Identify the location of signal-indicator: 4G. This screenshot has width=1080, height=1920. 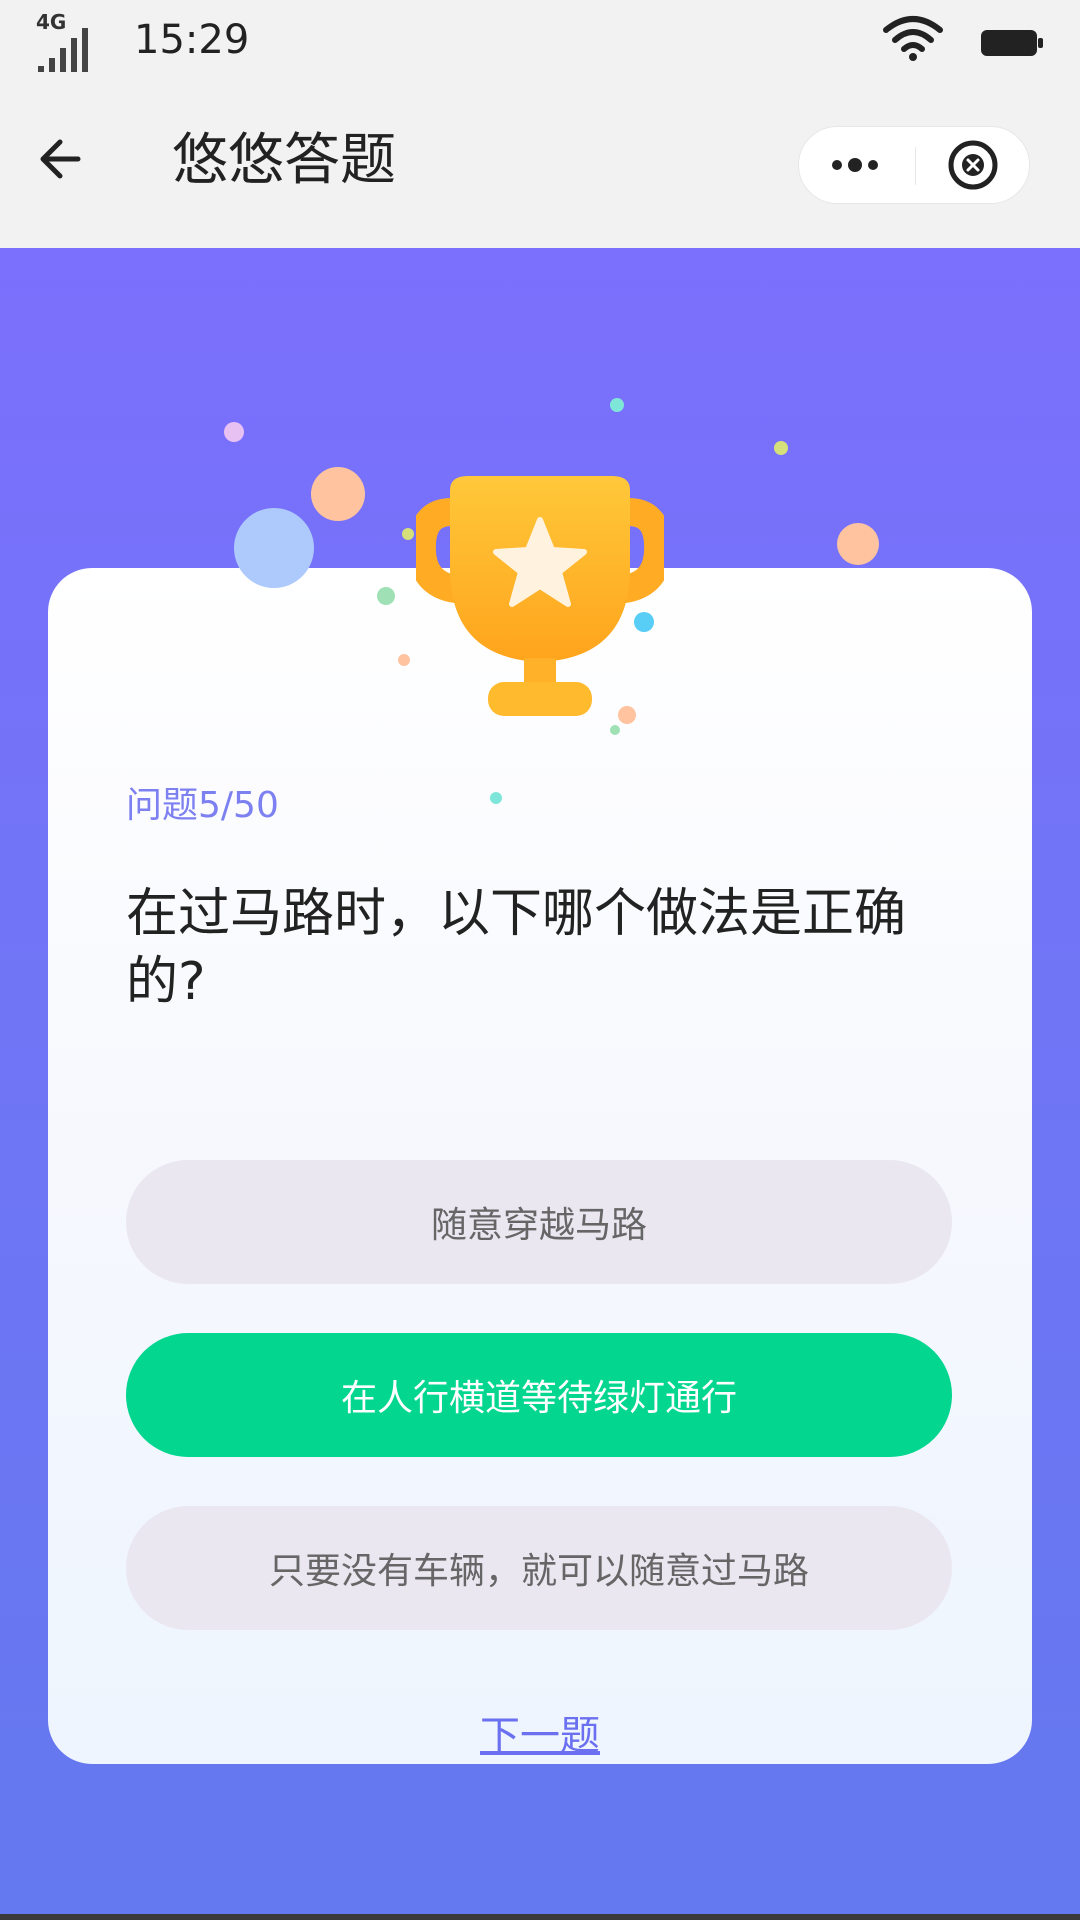
(66, 43).